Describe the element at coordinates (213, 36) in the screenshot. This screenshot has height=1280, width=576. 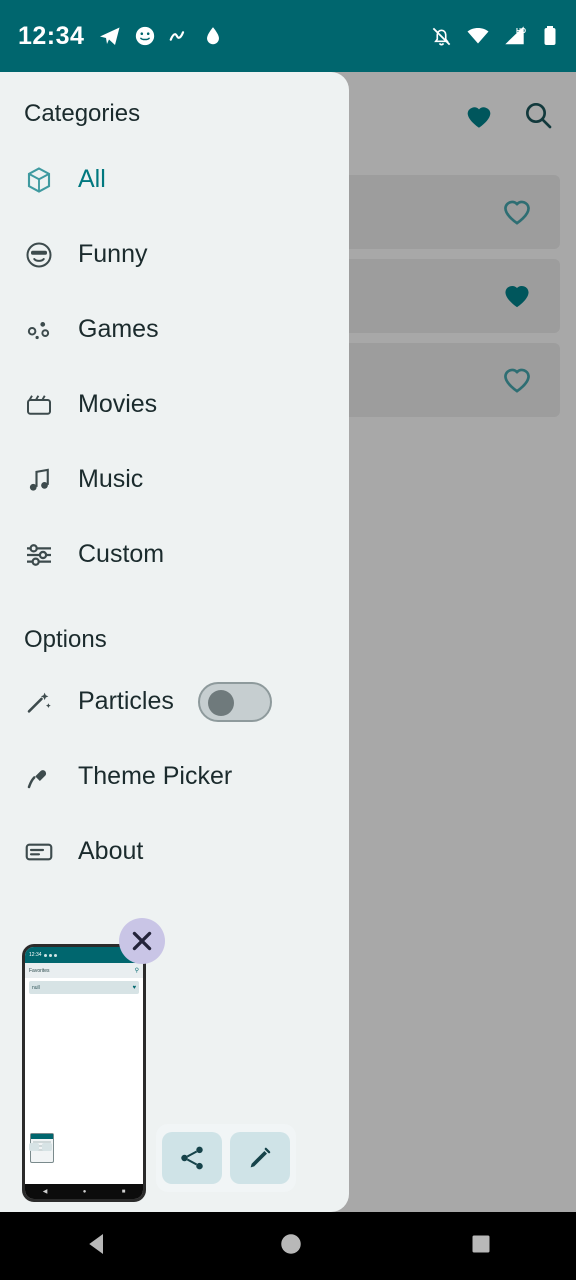
I see `water-drop-icon` at that location.